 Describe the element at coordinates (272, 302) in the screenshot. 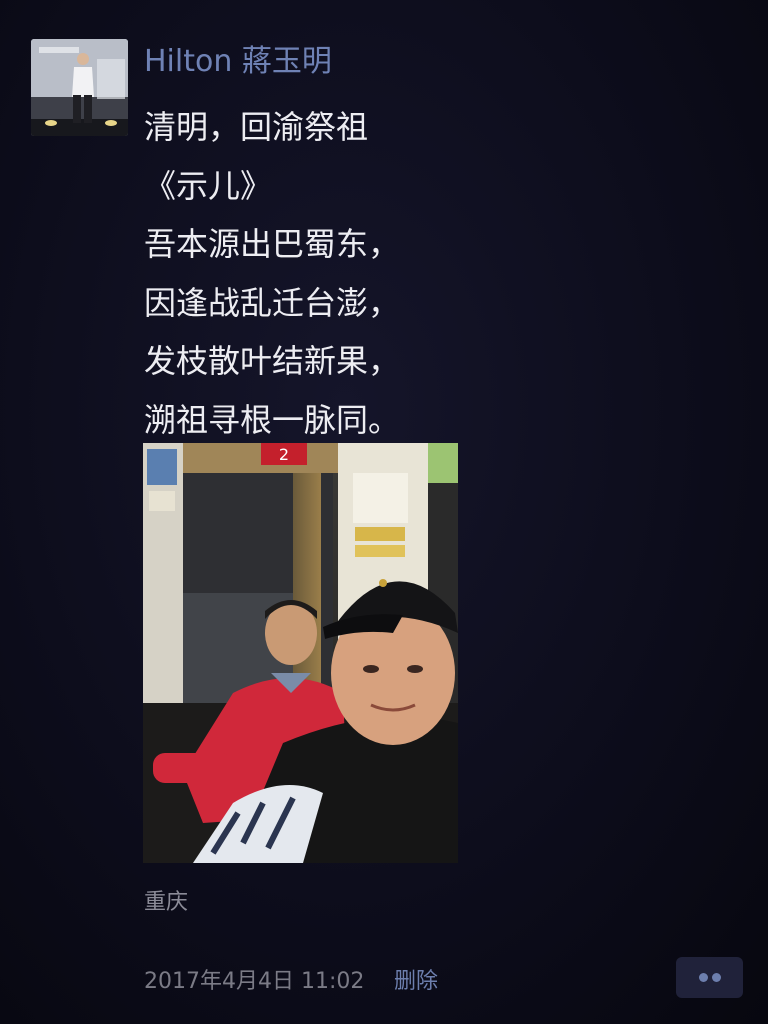

I see `post-text-line: 因逢战乱迁台澎，` at that location.